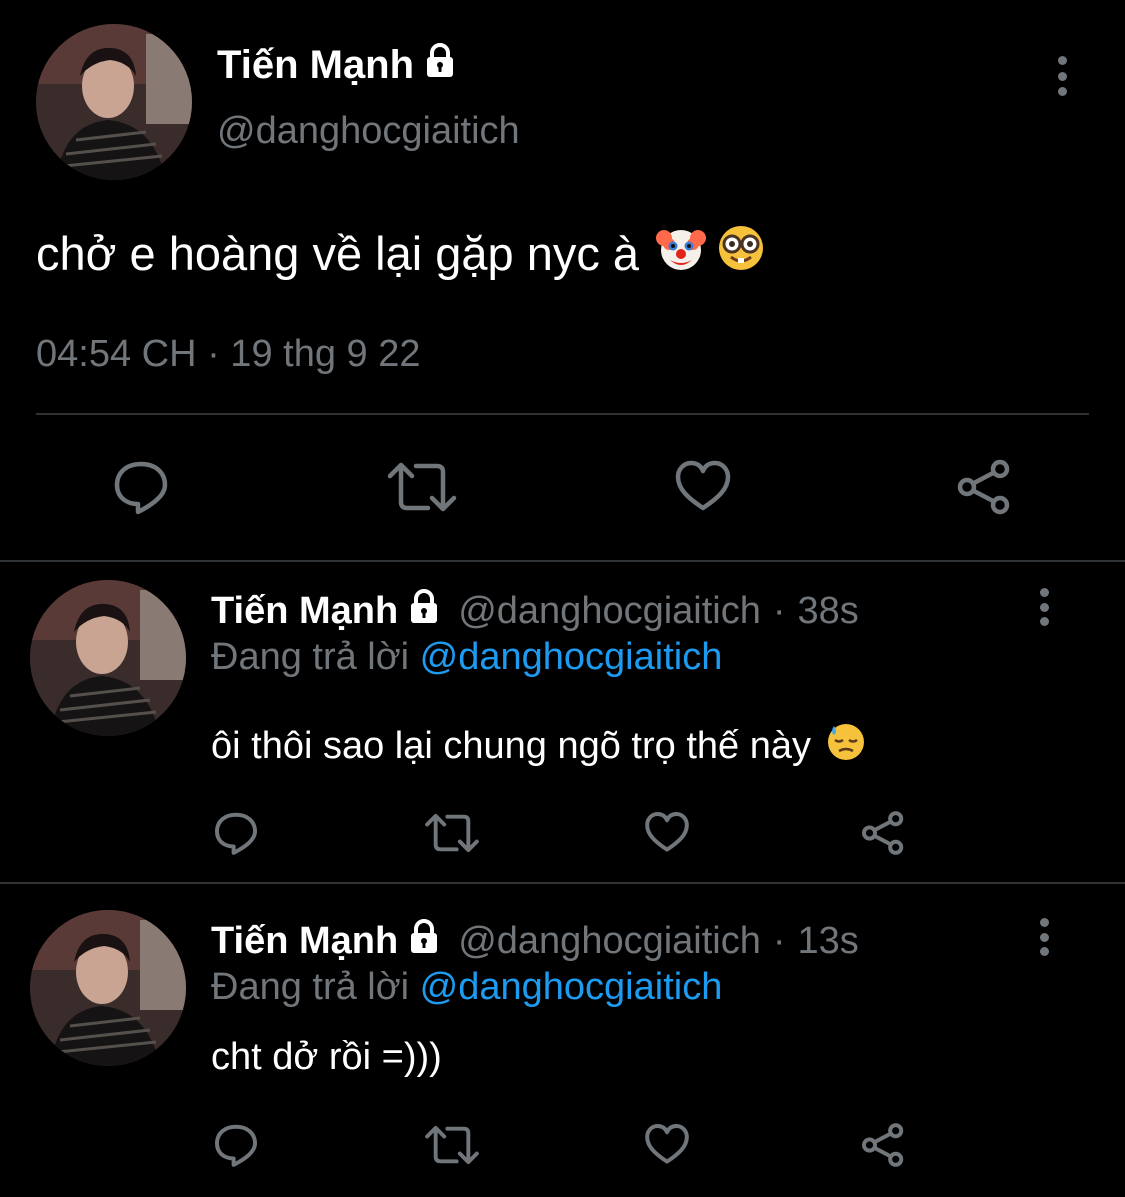 The width and height of the screenshot is (1125, 1197). I want to click on tweet-text: chở e hoàng về lại gặp nyc à, so click(401, 253).